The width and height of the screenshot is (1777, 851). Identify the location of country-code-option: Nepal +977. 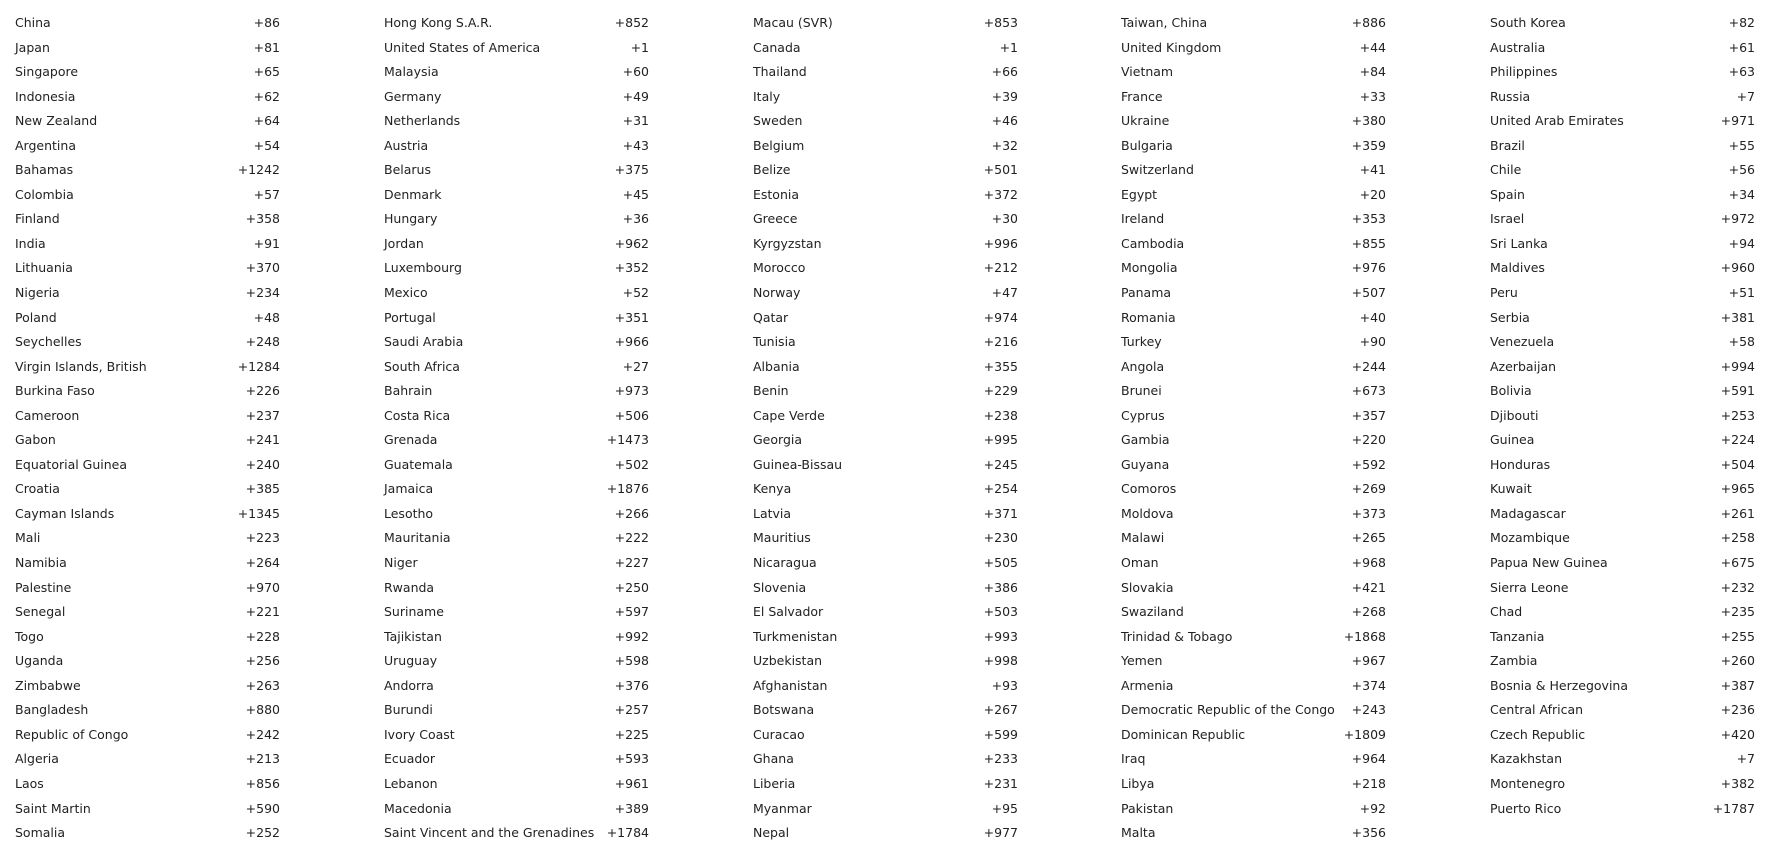
(885, 833).